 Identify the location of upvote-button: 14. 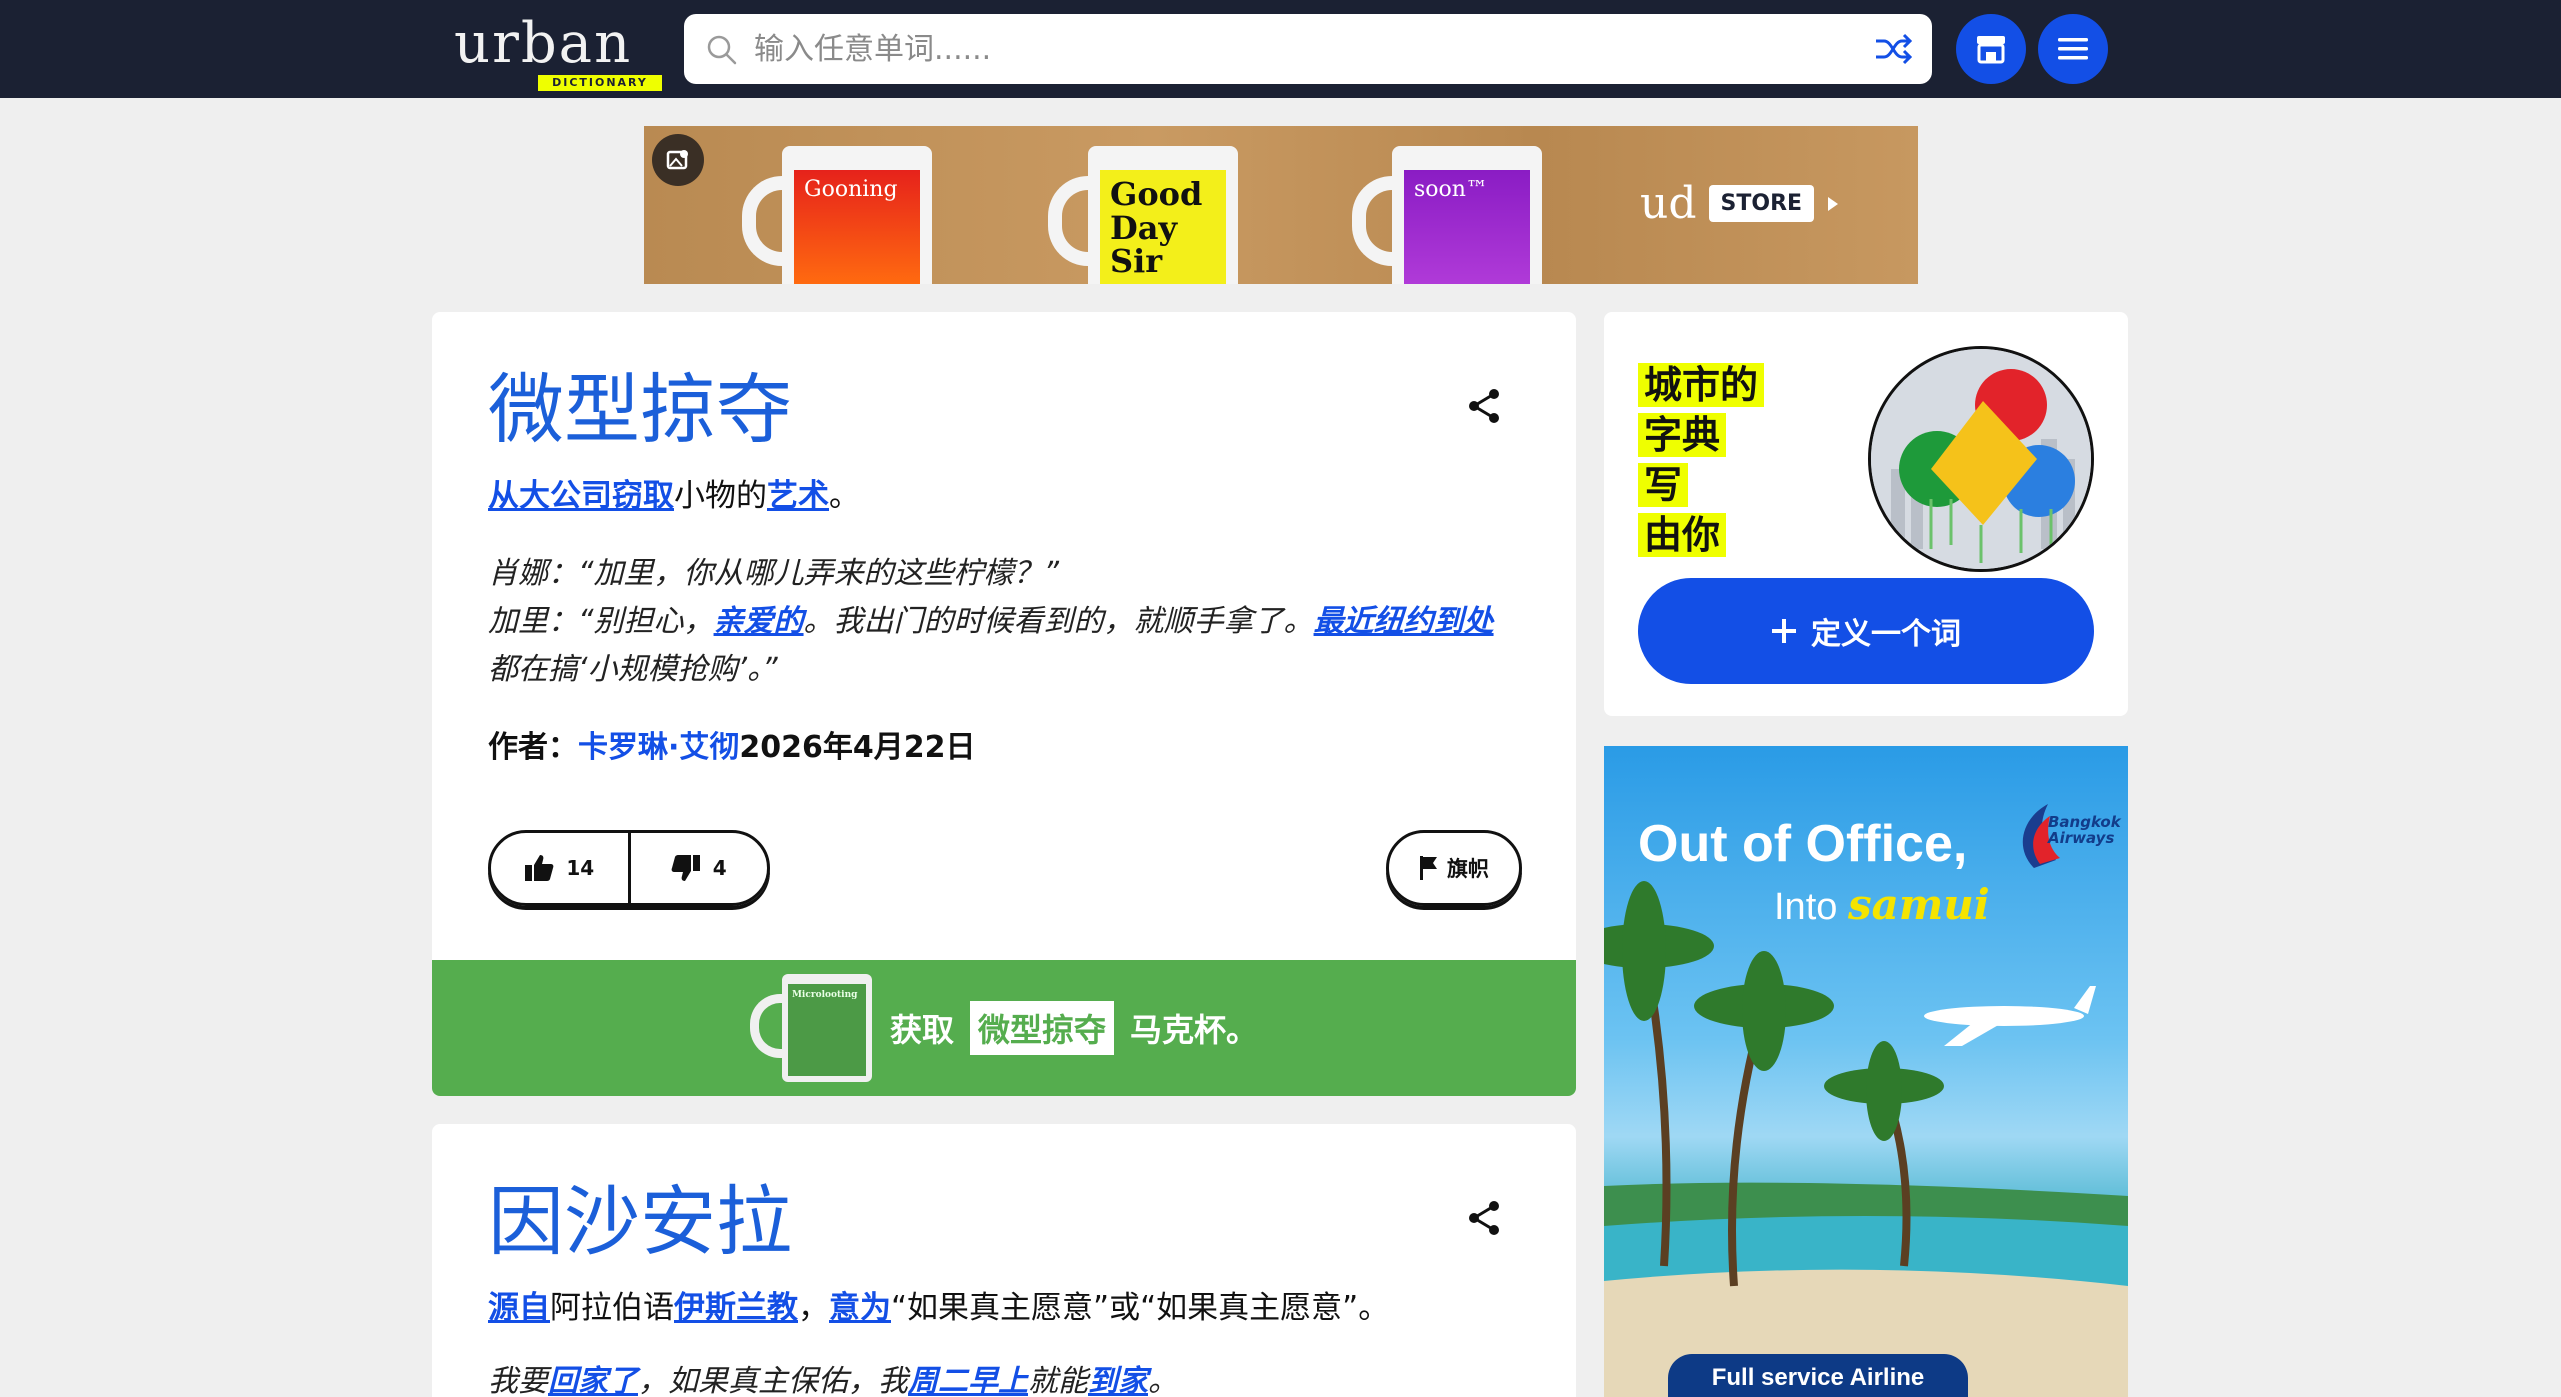
(559, 868).